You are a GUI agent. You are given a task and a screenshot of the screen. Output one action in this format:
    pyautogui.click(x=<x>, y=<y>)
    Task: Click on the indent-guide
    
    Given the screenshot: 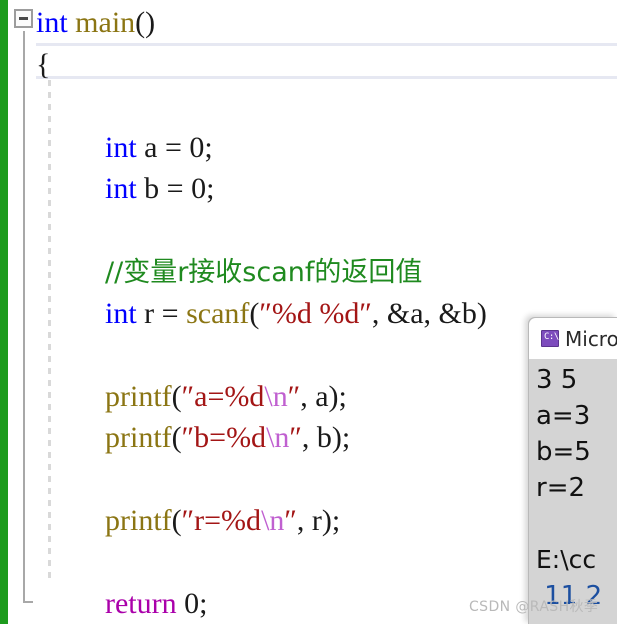 What is the action you would take?
    pyautogui.click(x=49, y=329)
    